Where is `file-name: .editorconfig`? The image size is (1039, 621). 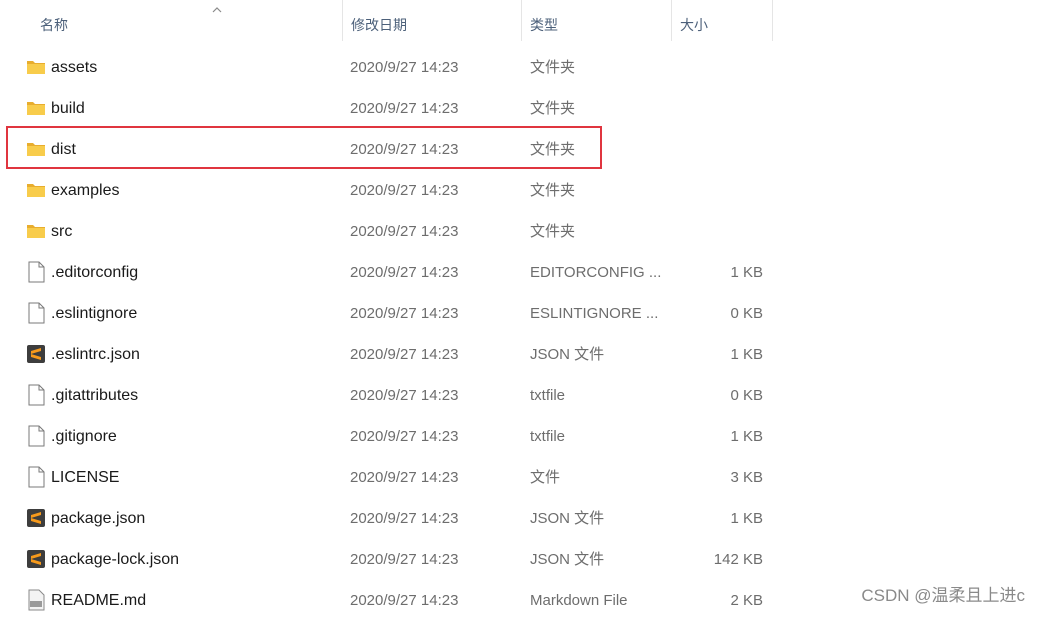 file-name: .editorconfig is located at coordinates (95, 272).